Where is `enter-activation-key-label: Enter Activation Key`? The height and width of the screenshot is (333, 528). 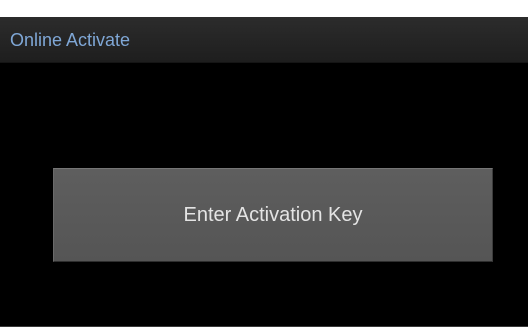 enter-activation-key-label: Enter Activation Key is located at coordinates (273, 215).